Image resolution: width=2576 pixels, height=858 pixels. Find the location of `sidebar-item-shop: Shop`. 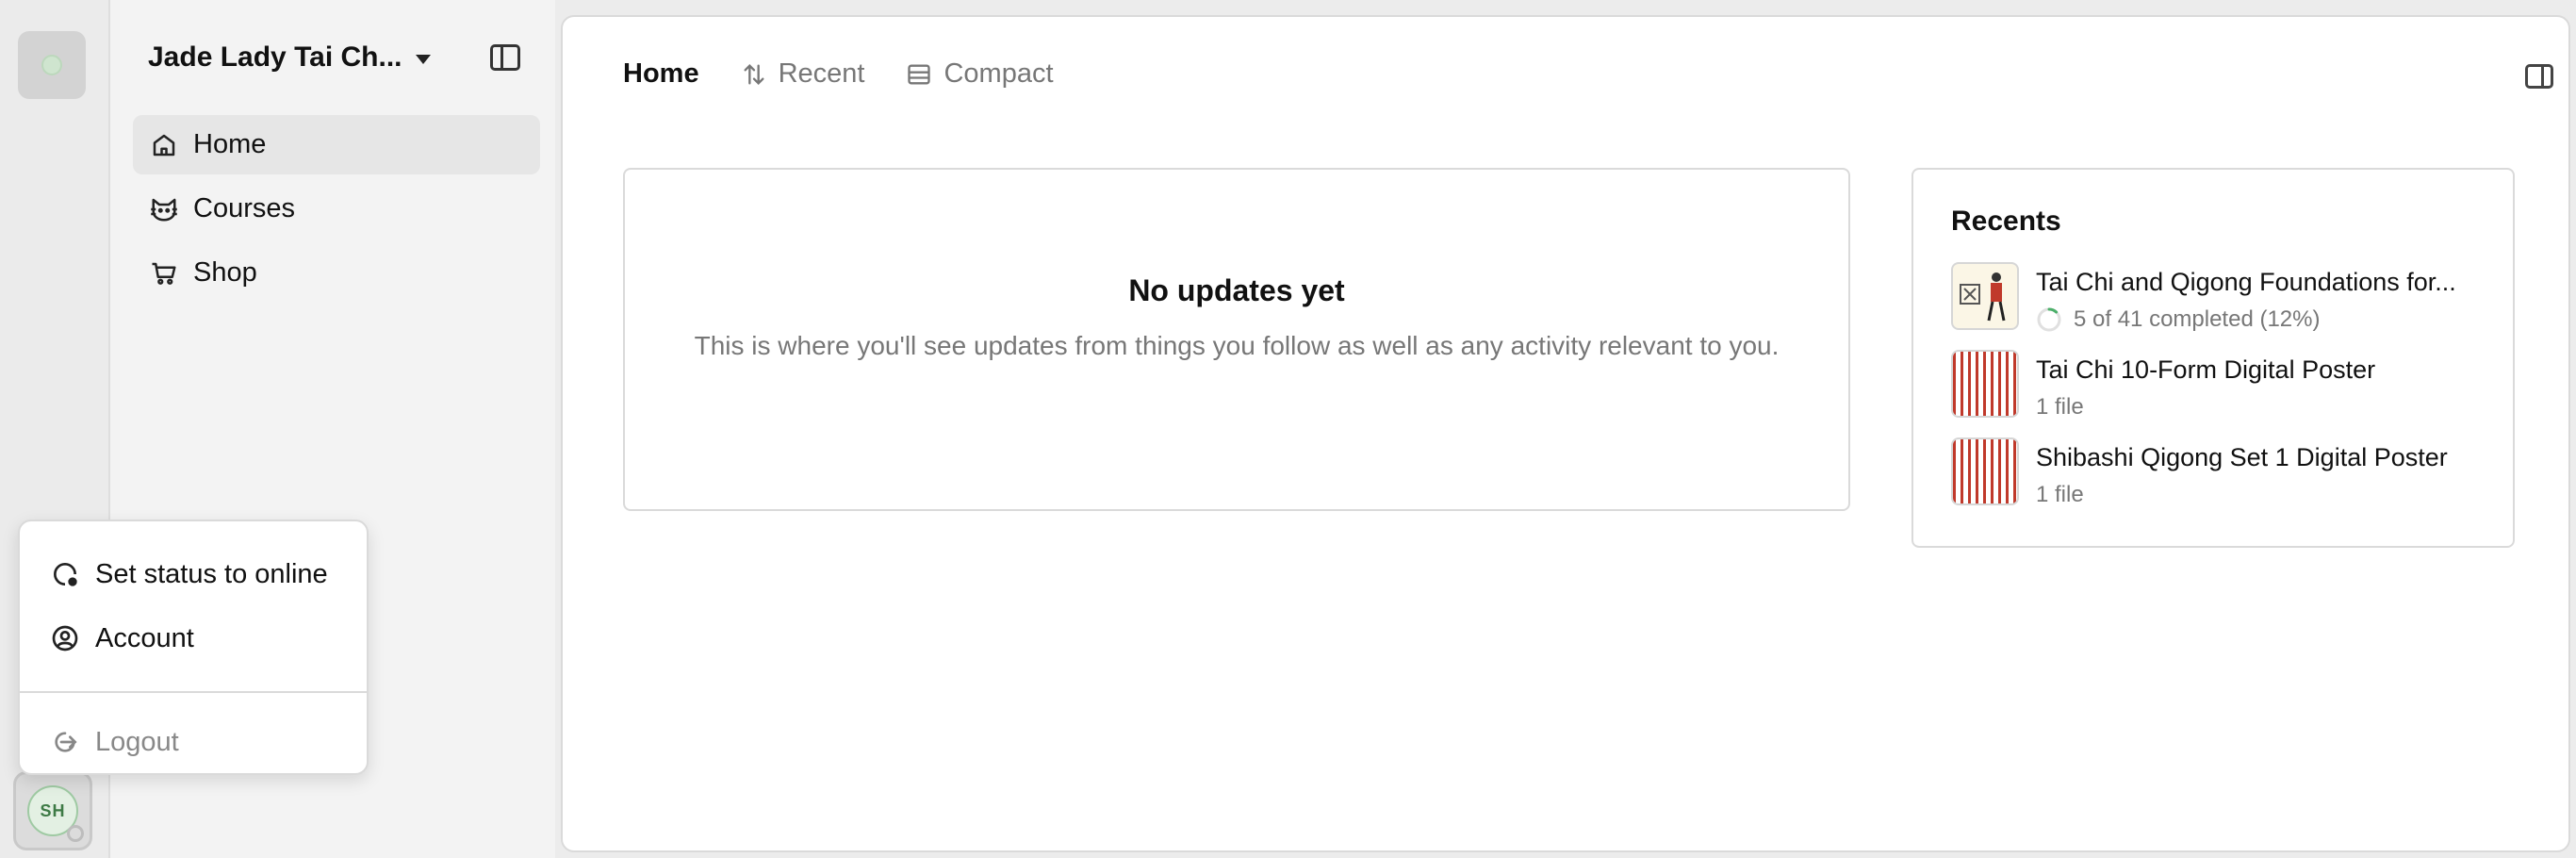

sidebar-item-shop: Shop is located at coordinates (336, 273).